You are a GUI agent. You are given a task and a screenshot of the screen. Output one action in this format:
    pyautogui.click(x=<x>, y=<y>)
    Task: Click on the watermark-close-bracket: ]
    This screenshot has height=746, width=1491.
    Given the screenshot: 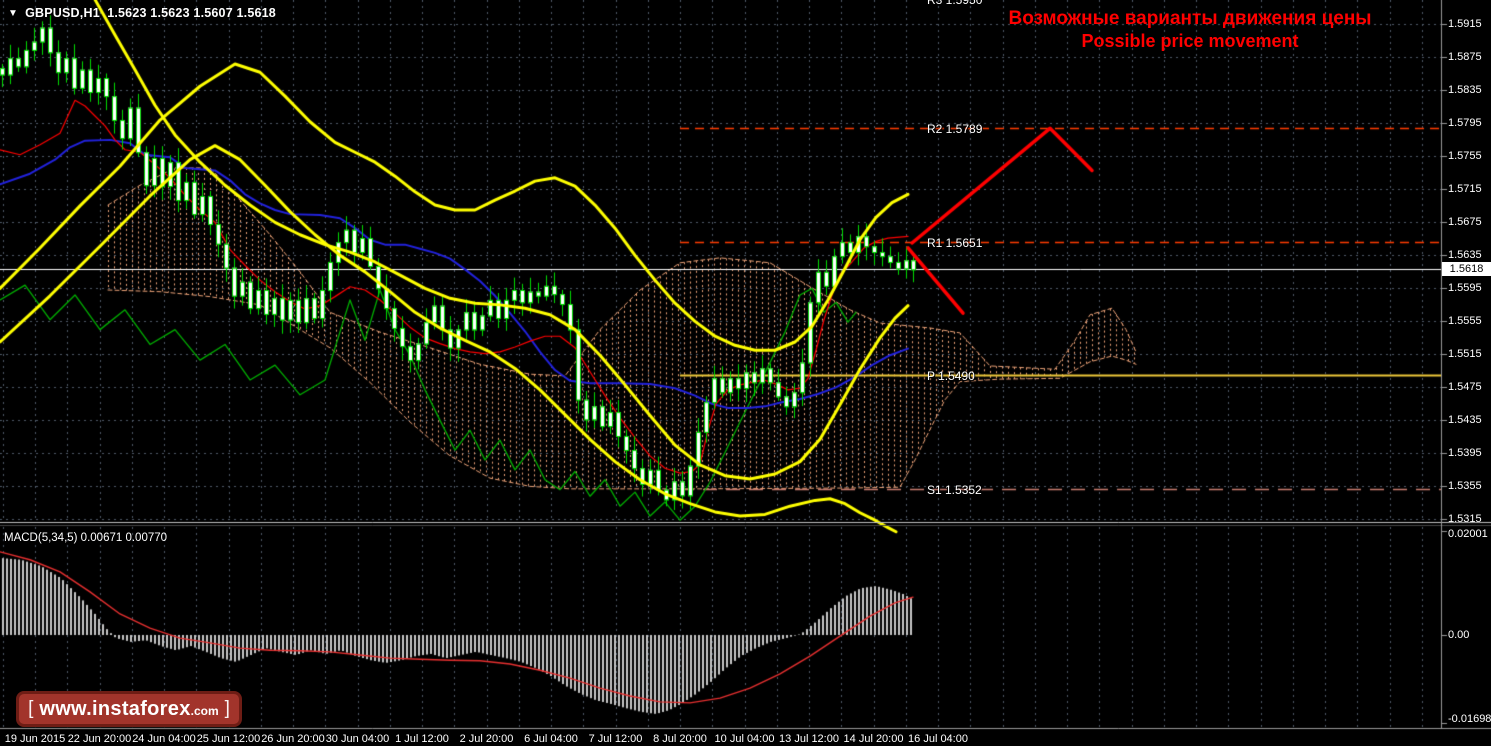 What is the action you would take?
    pyautogui.click(x=227, y=708)
    